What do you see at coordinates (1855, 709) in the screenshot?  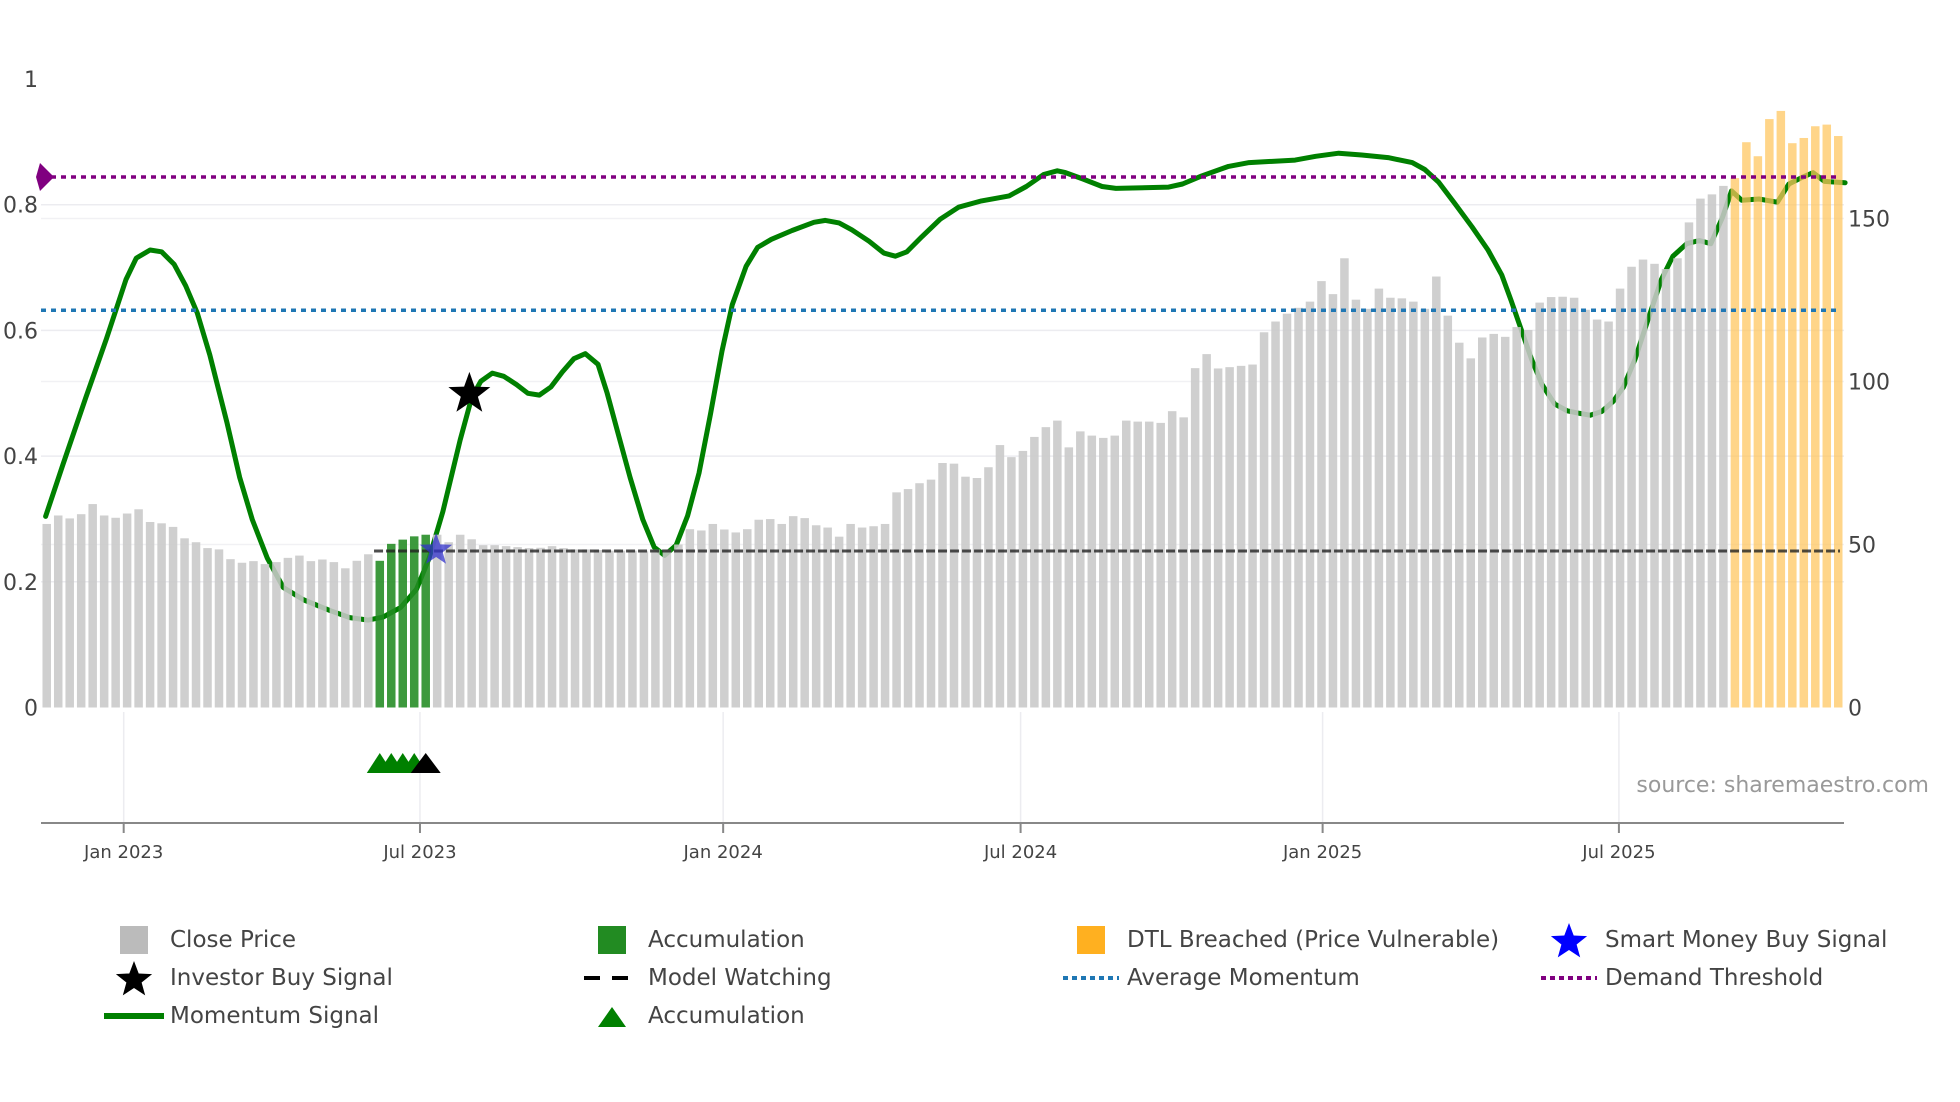 I see `right-tick-label: 0` at bounding box center [1855, 709].